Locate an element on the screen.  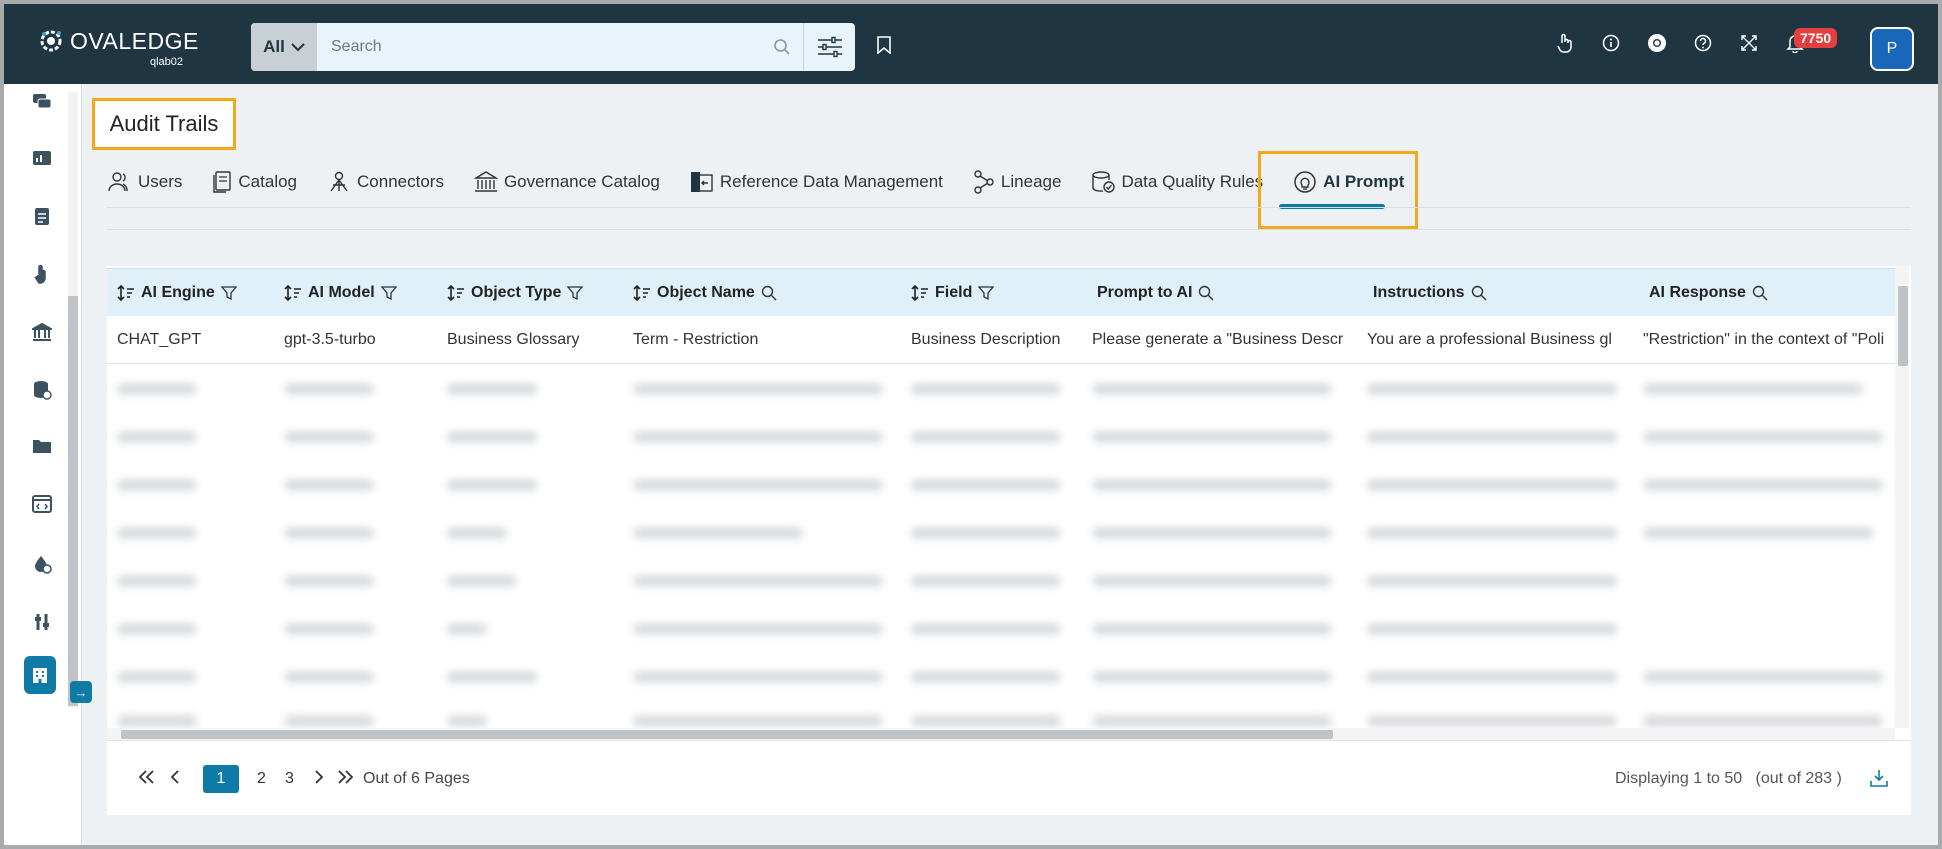
clipboard-icon is located at coordinates (42, 216).